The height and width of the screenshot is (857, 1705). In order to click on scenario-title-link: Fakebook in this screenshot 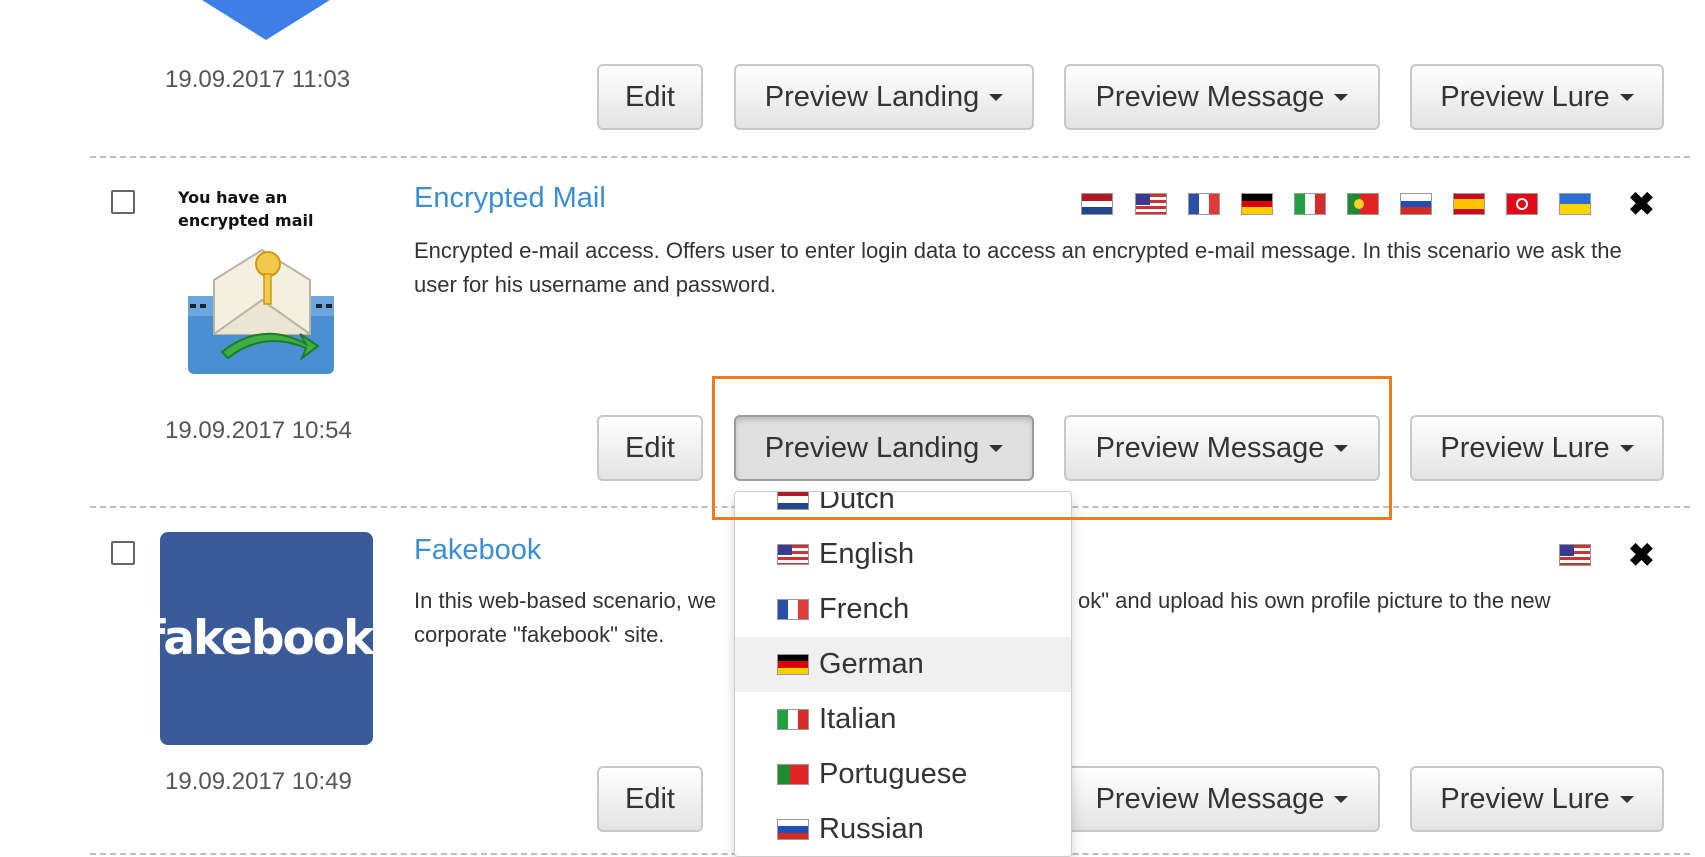, I will do `click(477, 550)`.